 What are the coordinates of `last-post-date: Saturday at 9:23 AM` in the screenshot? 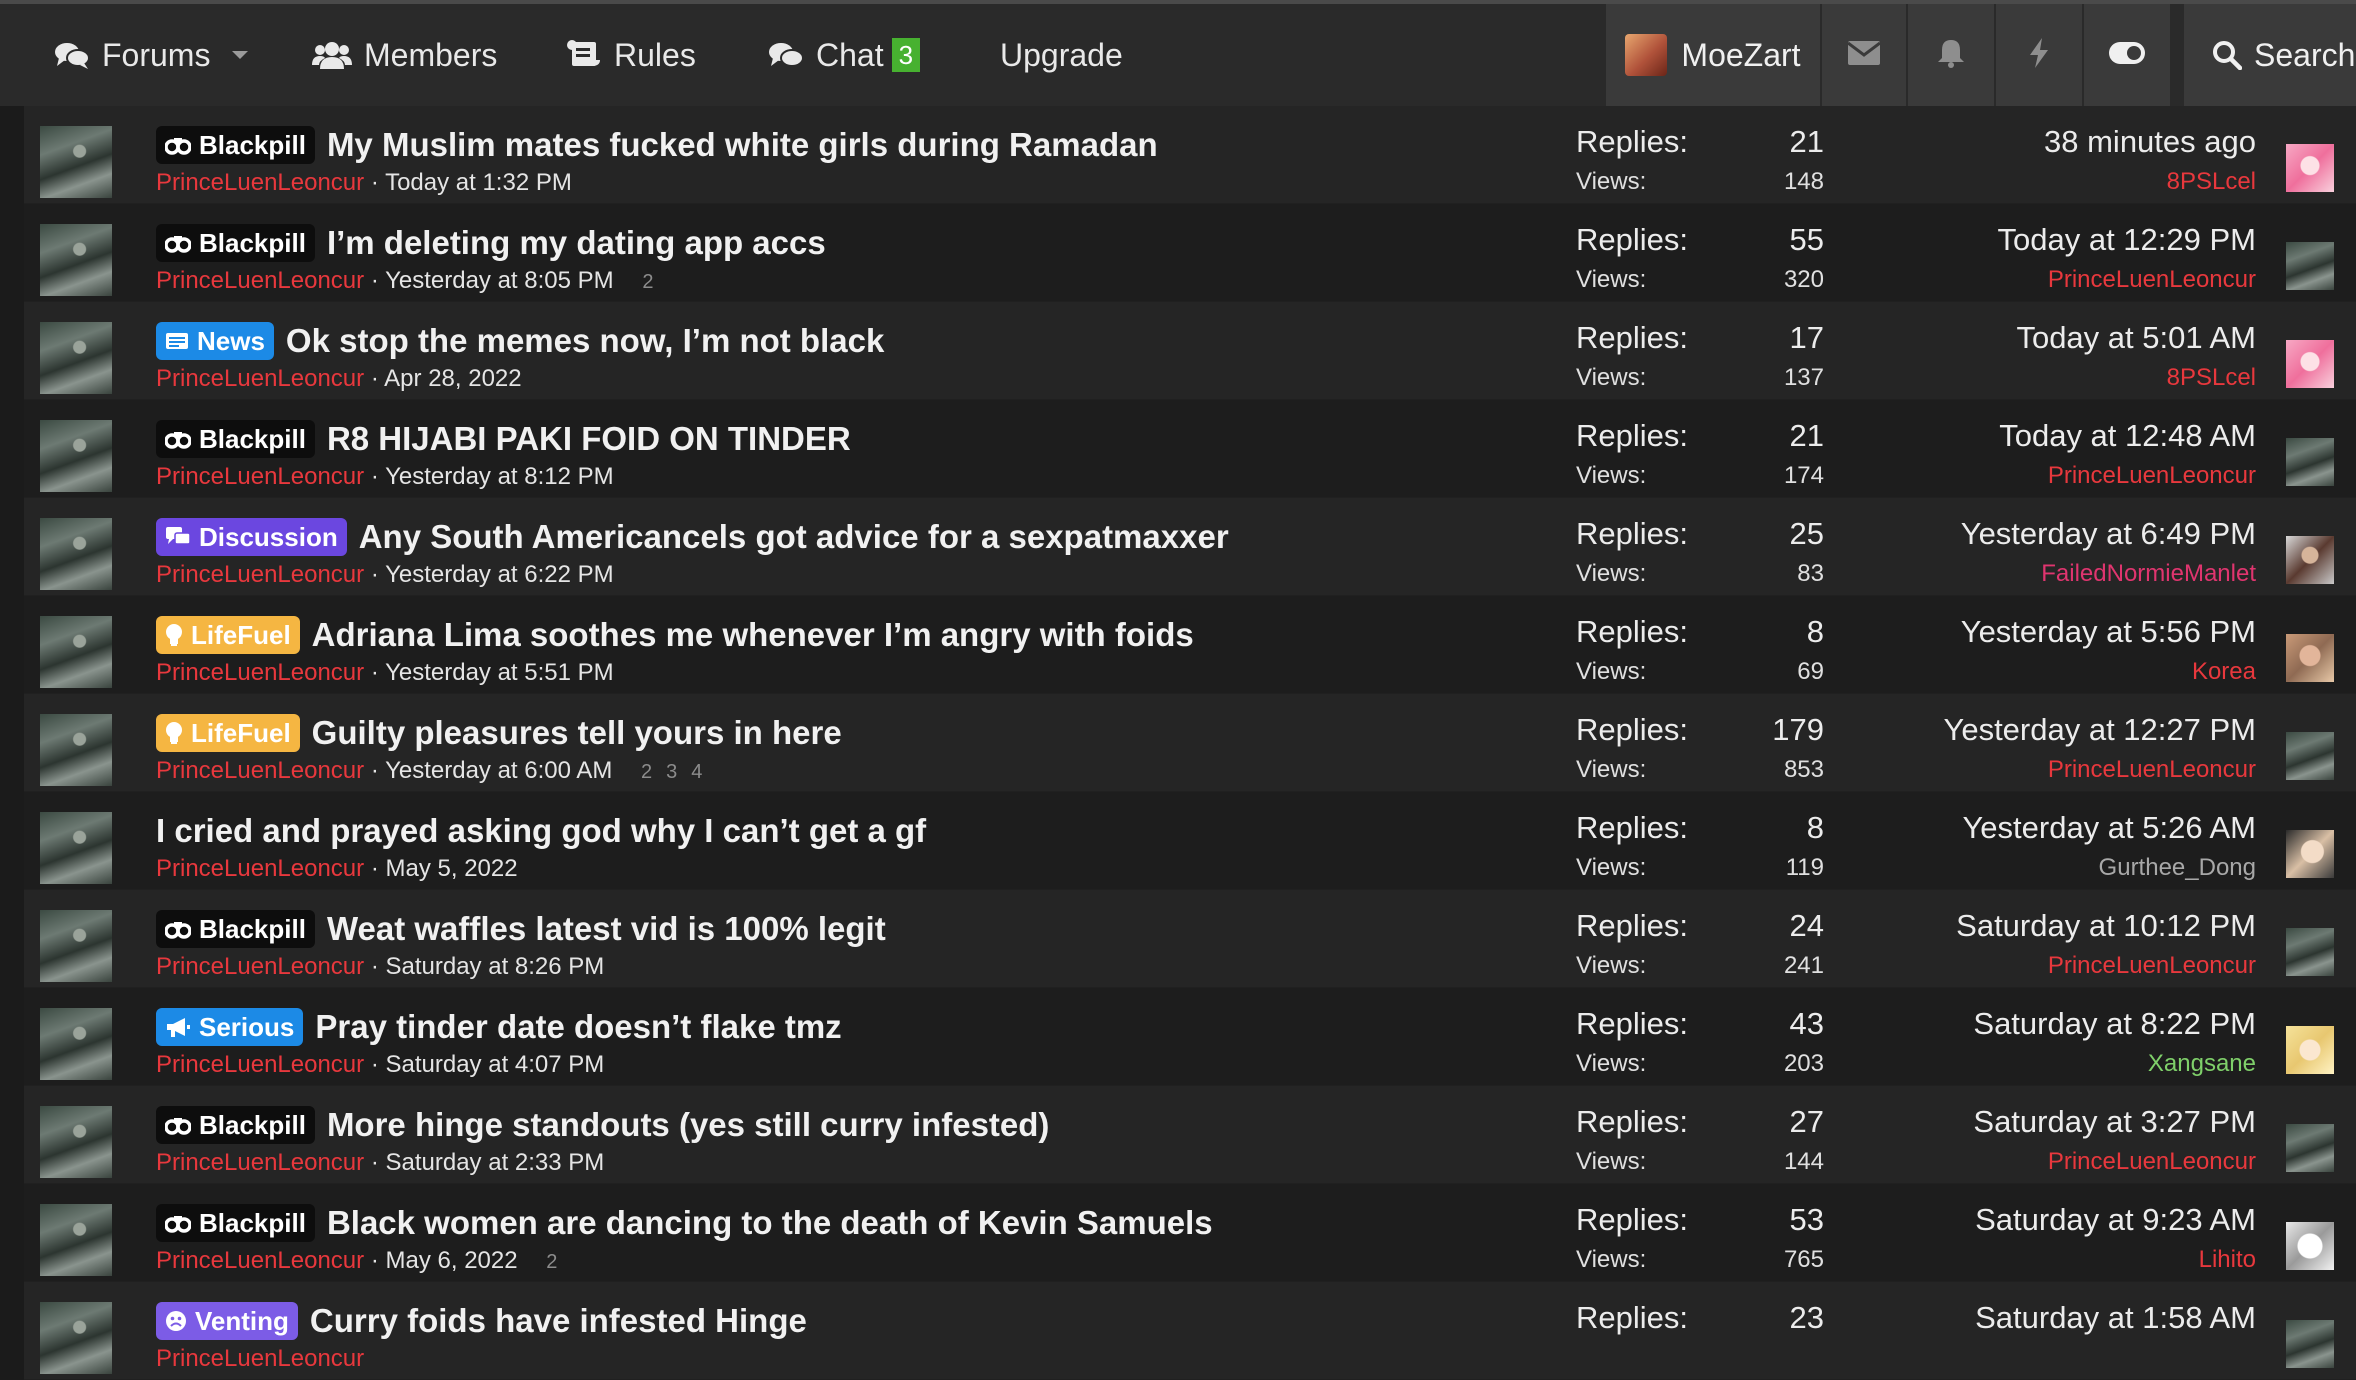 It's located at (2115, 1220).